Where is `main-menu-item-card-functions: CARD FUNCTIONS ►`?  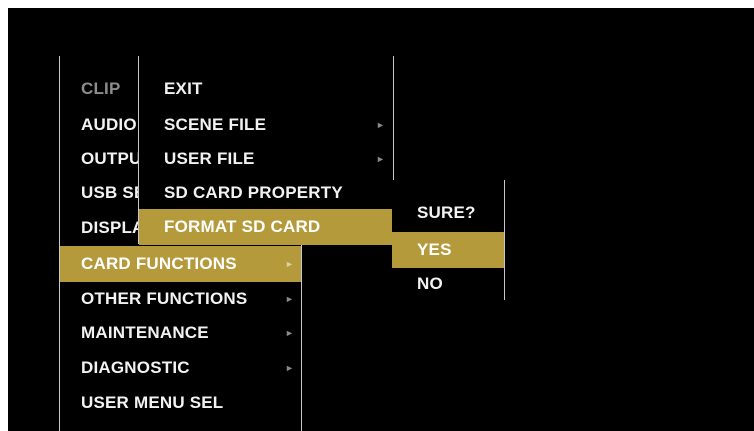 main-menu-item-card-functions: CARD FUNCTIONS ► is located at coordinates (180, 264).